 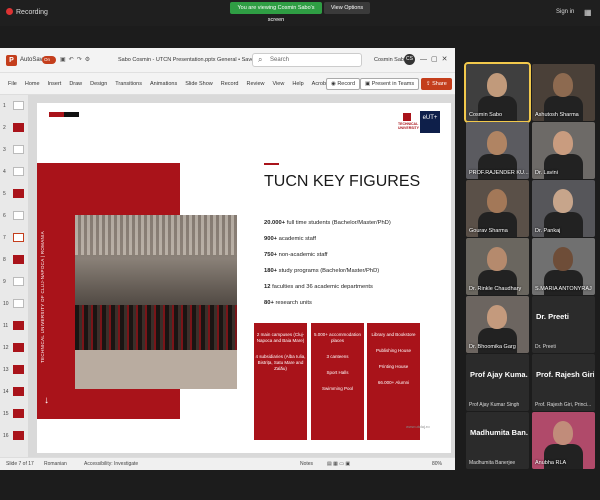 What do you see at coordinates (55, 464) in the screenshot?
I see `language-indicator: Romanian` at bounding box center [55, 464].